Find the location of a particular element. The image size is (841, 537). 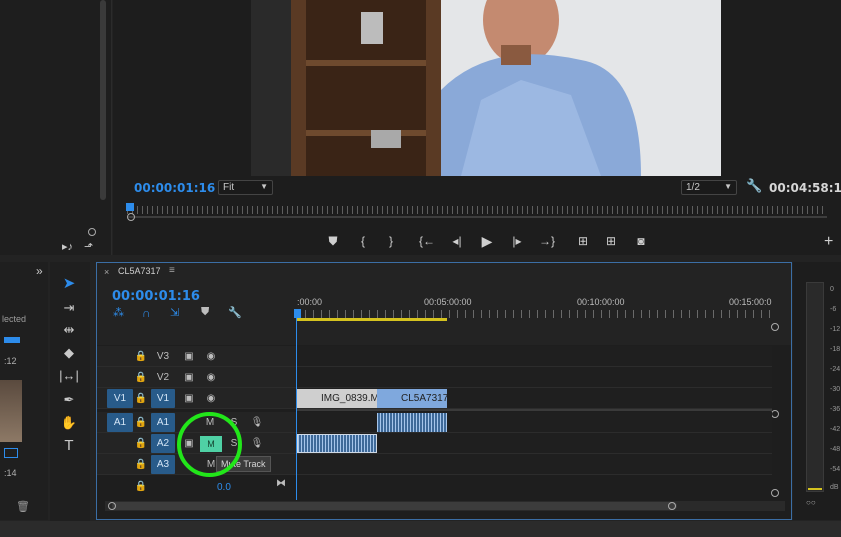

button-editor-plus-icon: + is located at coordinates (828, 242).